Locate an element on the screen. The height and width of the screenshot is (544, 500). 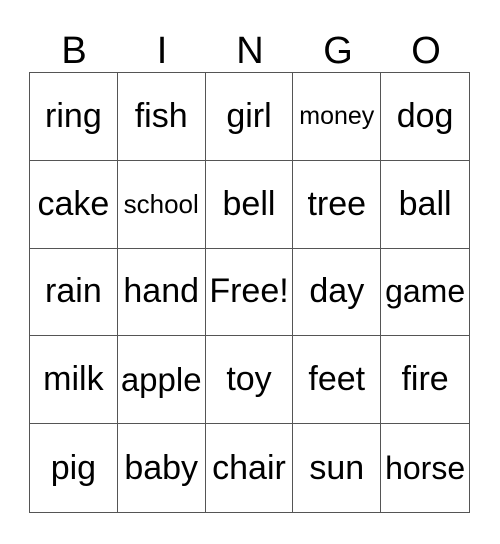
bingo-cell: milk is located at coordinates (74, 380).